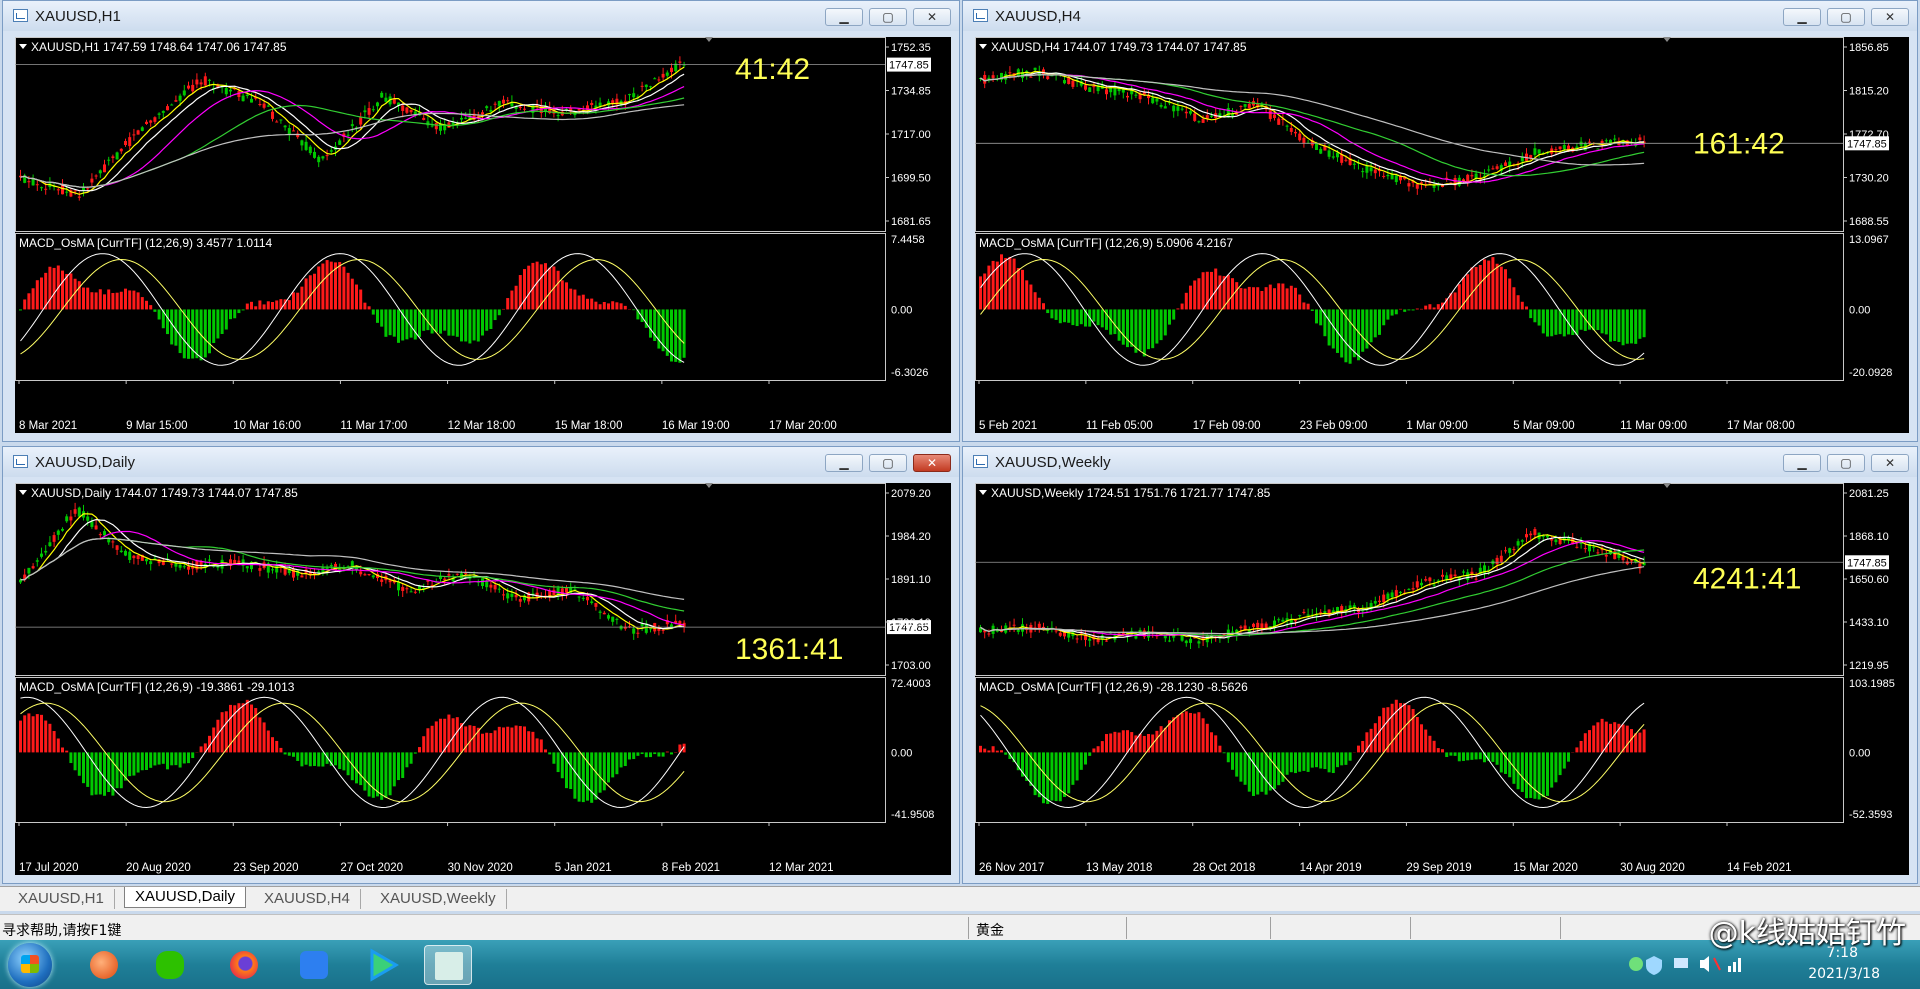 The height and width of the screenshot is (989, 1920). Describe the element at coordinates (1119, 426) in the screenshot. I see `time-tick-label: 11 Feb 05:00` at that location.